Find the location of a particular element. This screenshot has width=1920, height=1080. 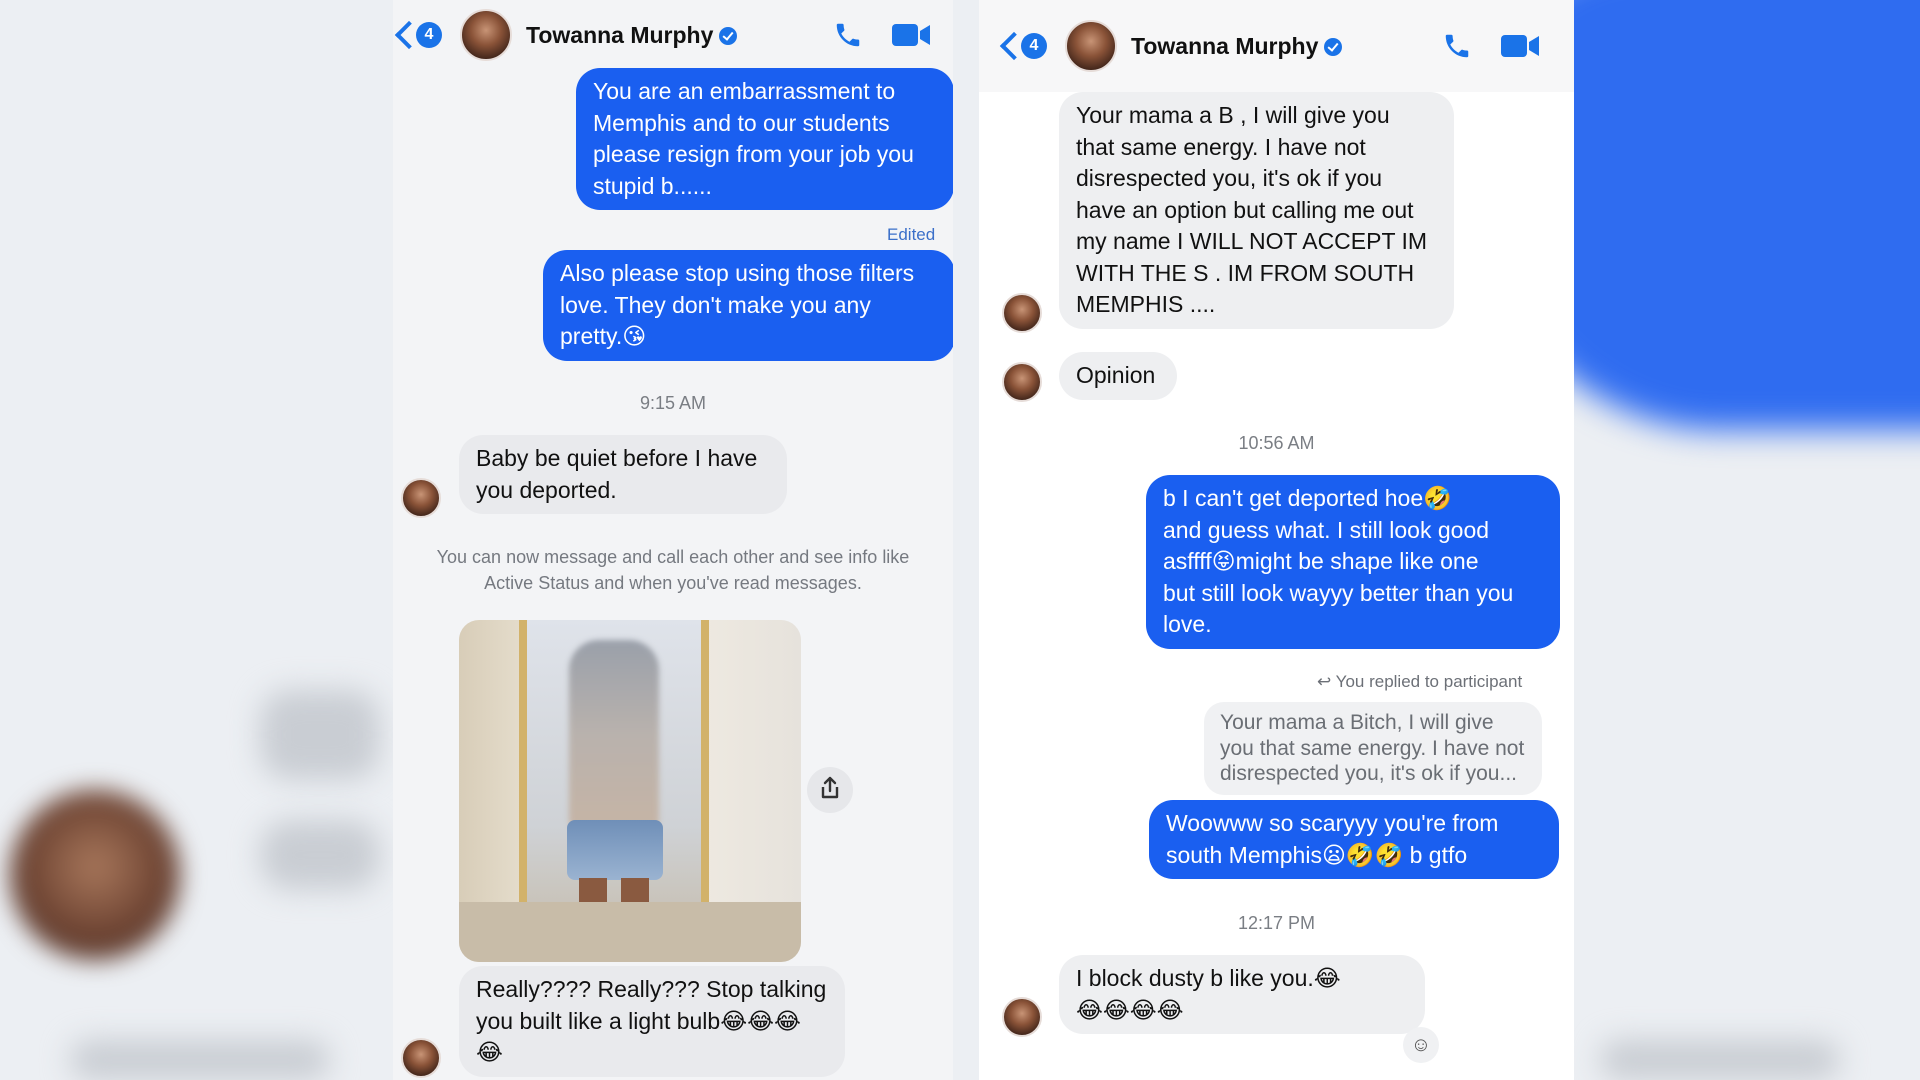

message-timestamp: 12:17 PM is located at coordinates (1276, 923).